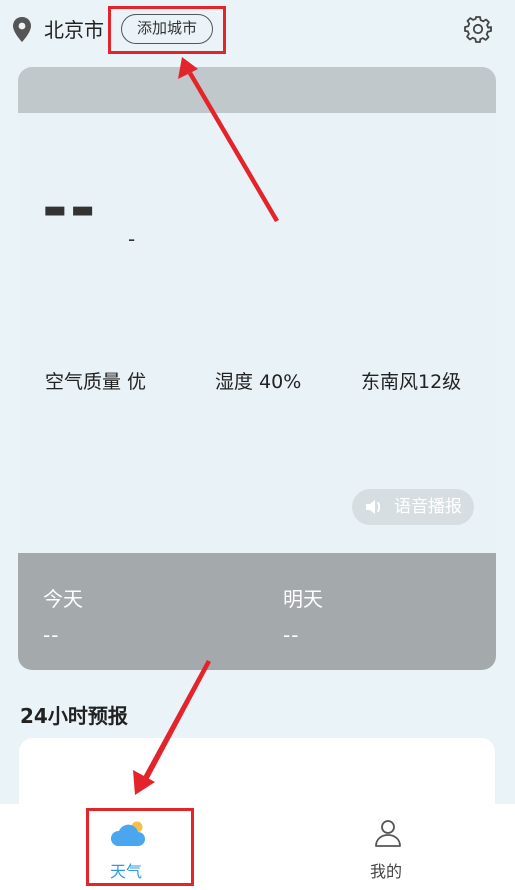 This screenshot has width=515, height=890. Describe the element at coordinates (428, 507) in the screenshot. I see `voice-broadcast-label: 语音播报` at that location.